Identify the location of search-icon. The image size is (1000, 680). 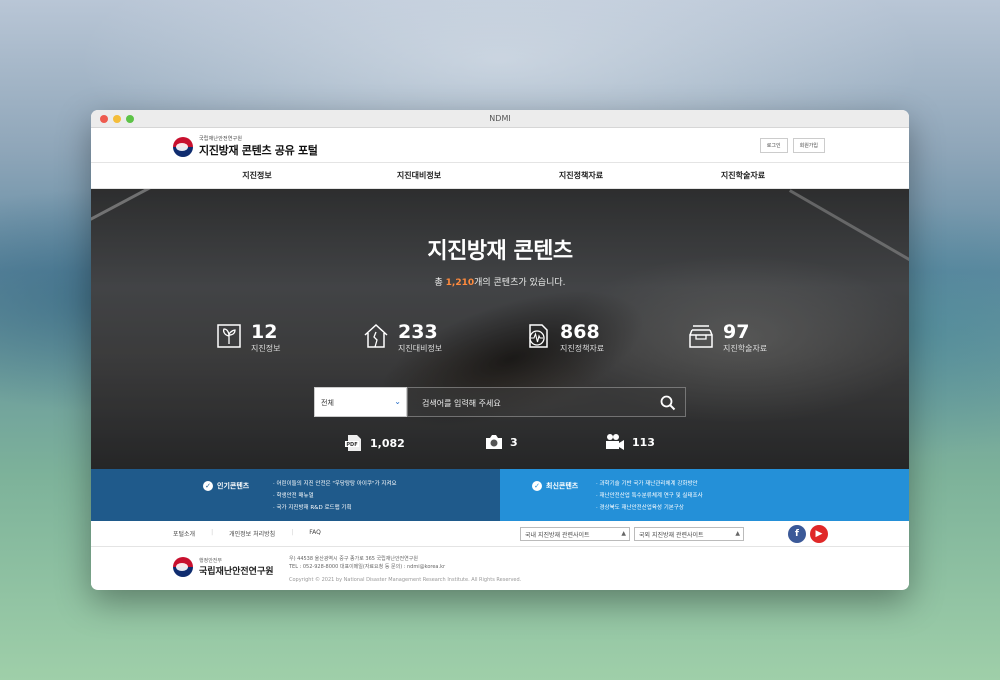
(668, 403).